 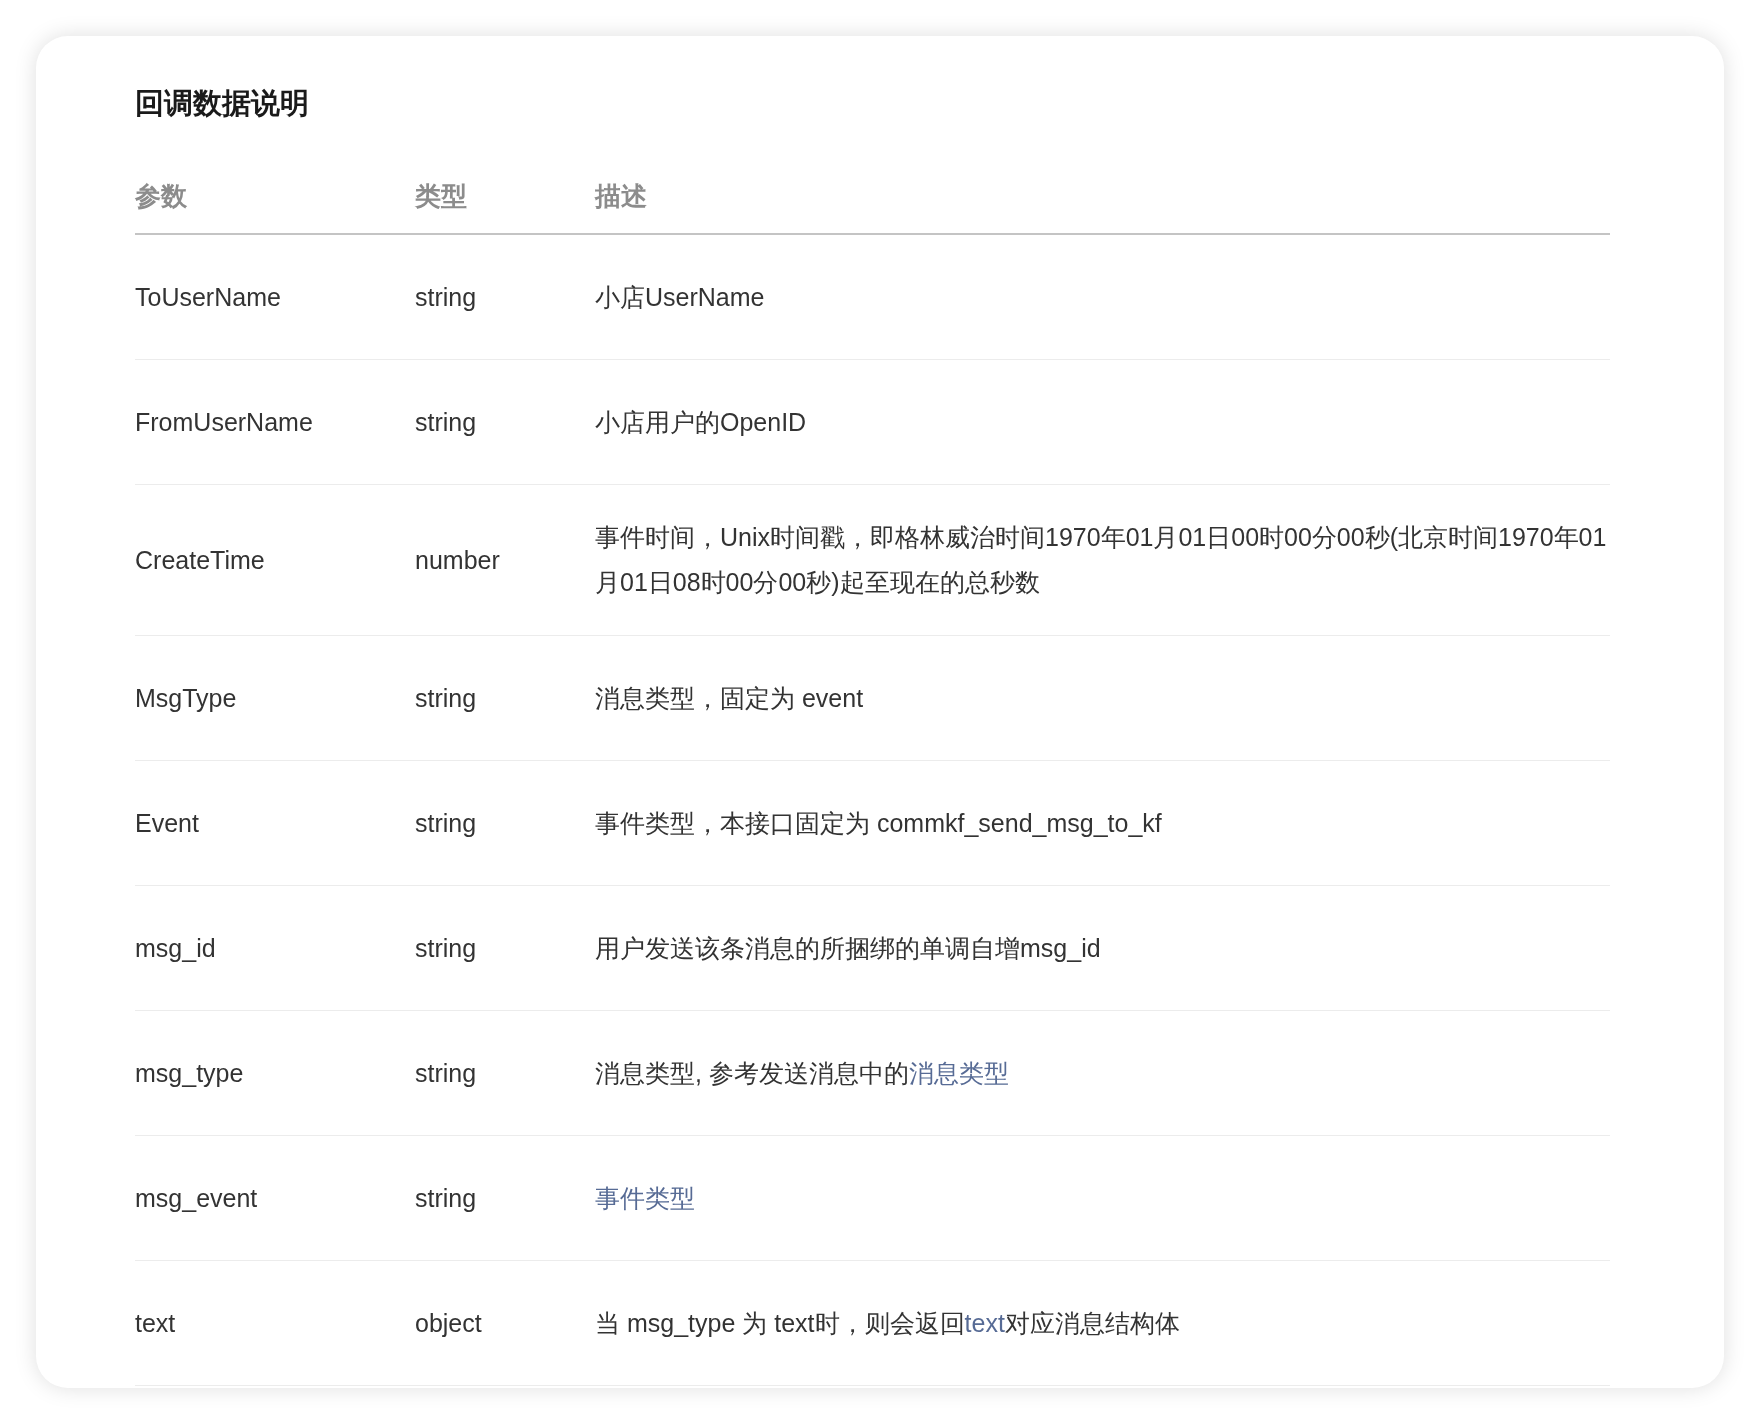 What do you see at coordinates (161, 196) in the screenshot?
I see `column-header: 参数` at bounding box center [161, 196].